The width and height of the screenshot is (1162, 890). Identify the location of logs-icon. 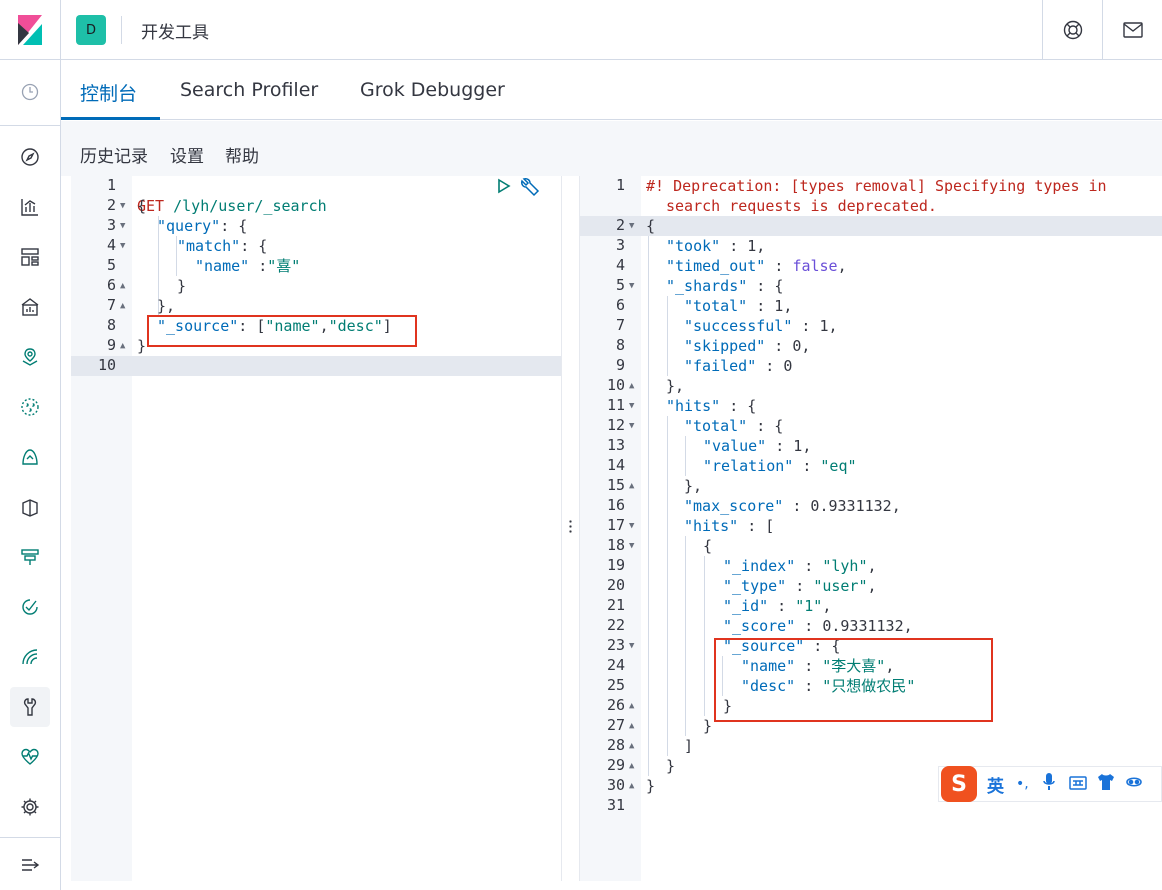
(30, 508).